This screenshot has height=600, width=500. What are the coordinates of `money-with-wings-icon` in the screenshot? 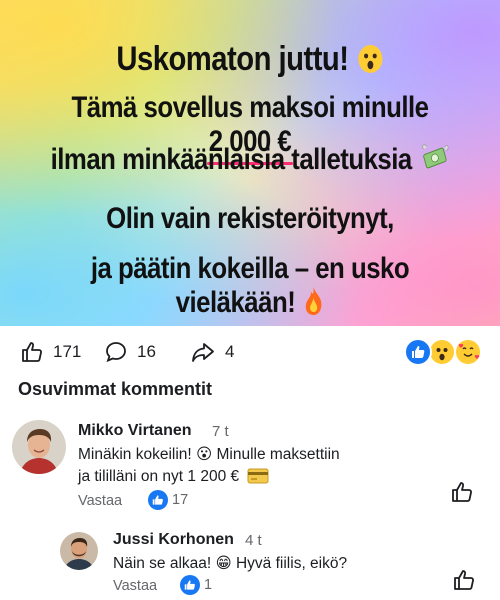 It's located at (434, 162).